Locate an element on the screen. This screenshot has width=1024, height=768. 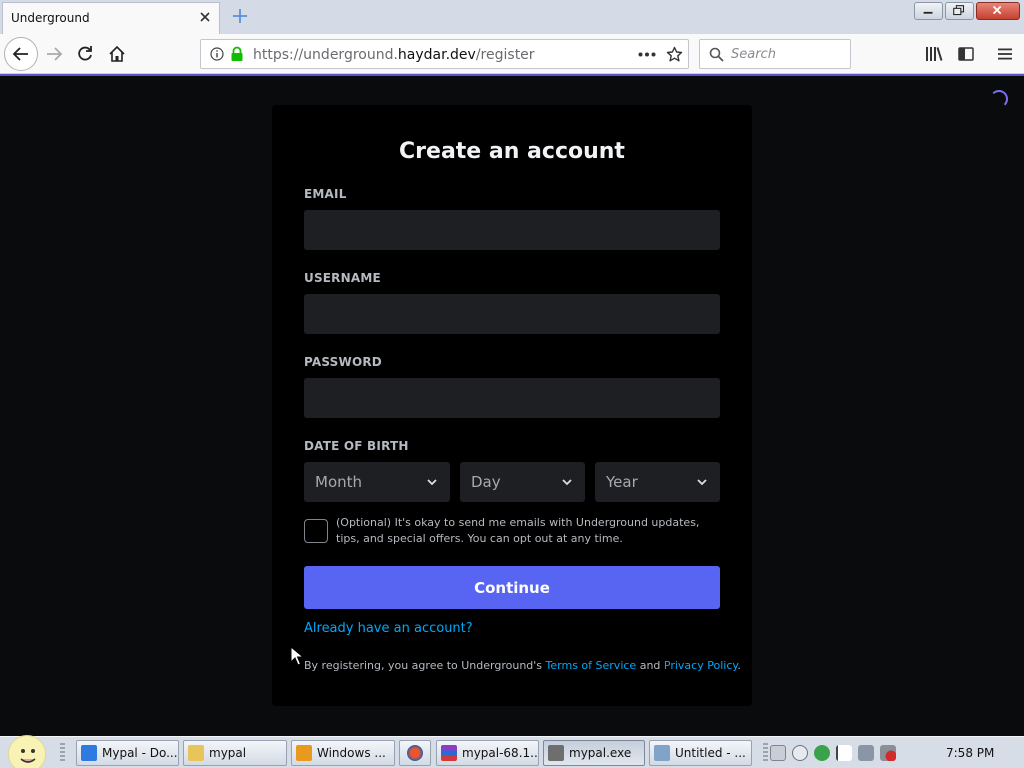
close-window-button is located at coordinates (998, 11).